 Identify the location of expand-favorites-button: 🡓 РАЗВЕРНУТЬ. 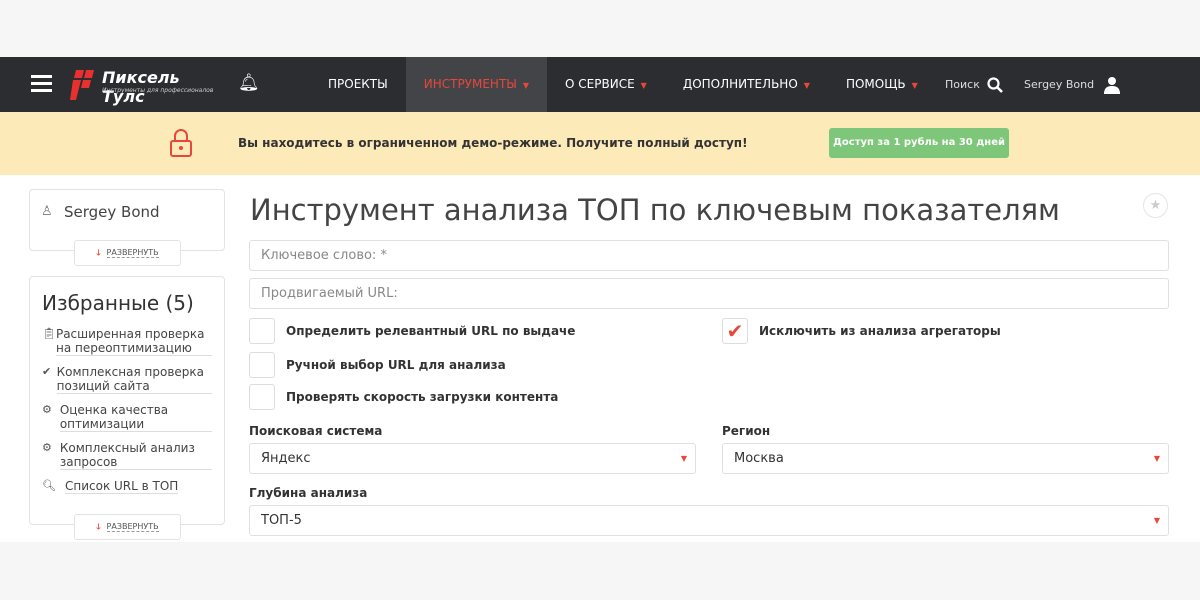
(127, 527).